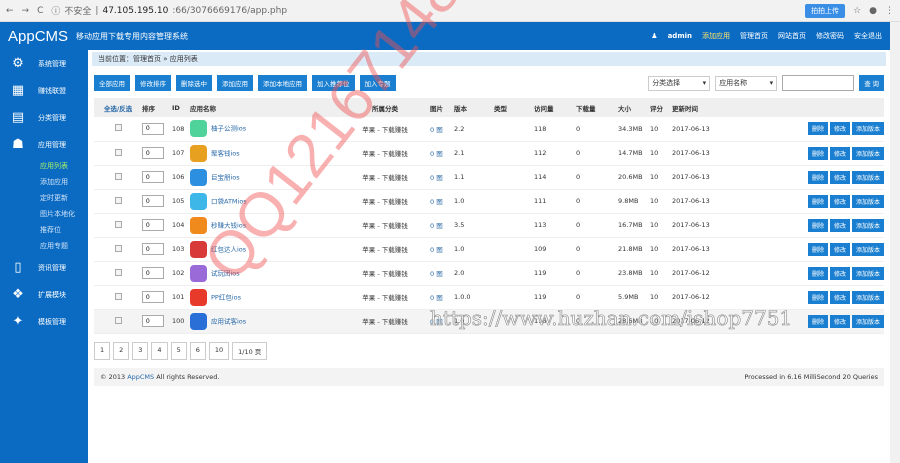 The width and height of the screenshot is (900, 463). What do you see at coordinates (716, 36) in the screenshot?
I see `nav-add-app: 添加应用` at bounding box center [716, 36].